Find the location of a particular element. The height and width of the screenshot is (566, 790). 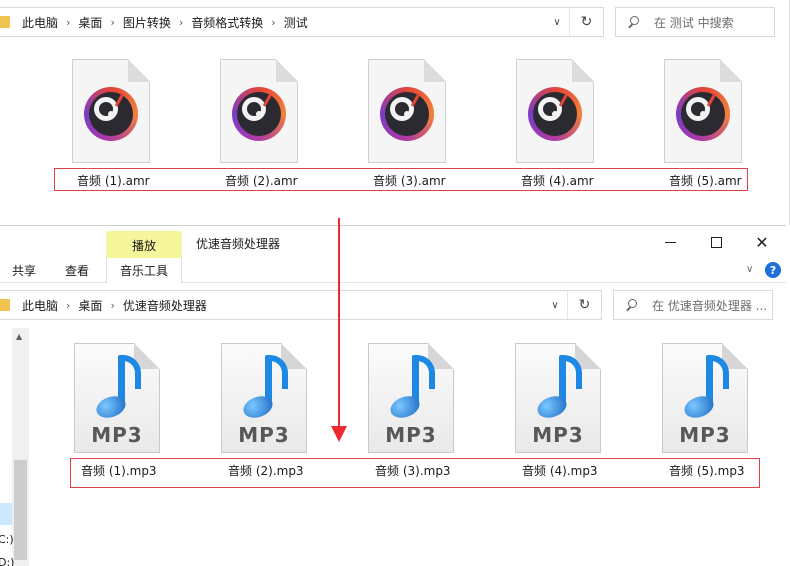

minimize-icon is located at coordinates (670, 242).